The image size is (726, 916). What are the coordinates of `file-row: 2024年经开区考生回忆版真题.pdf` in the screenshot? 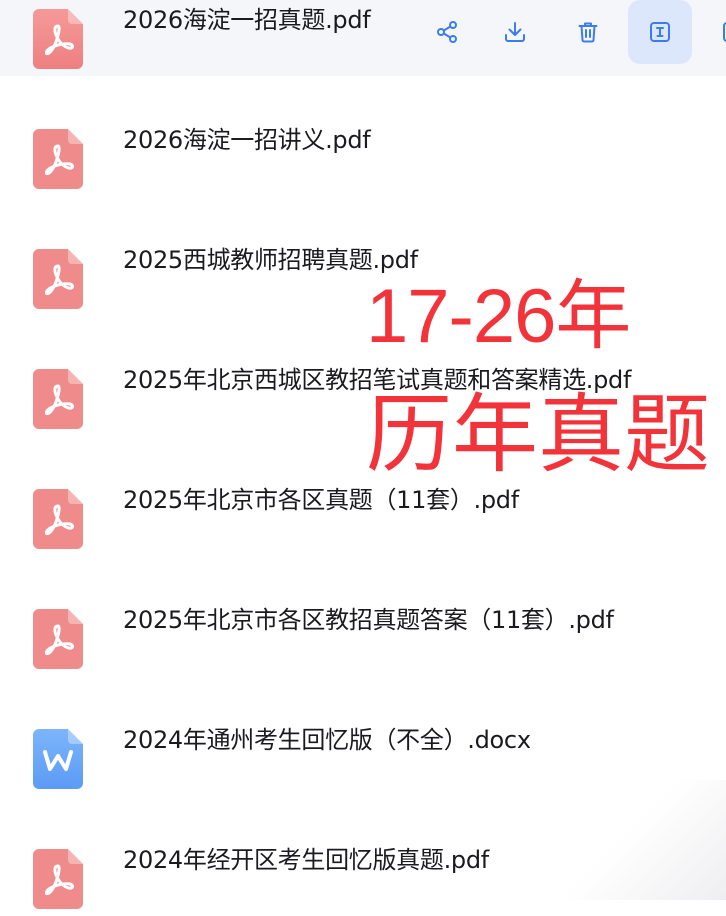 It's located at (363, 872).